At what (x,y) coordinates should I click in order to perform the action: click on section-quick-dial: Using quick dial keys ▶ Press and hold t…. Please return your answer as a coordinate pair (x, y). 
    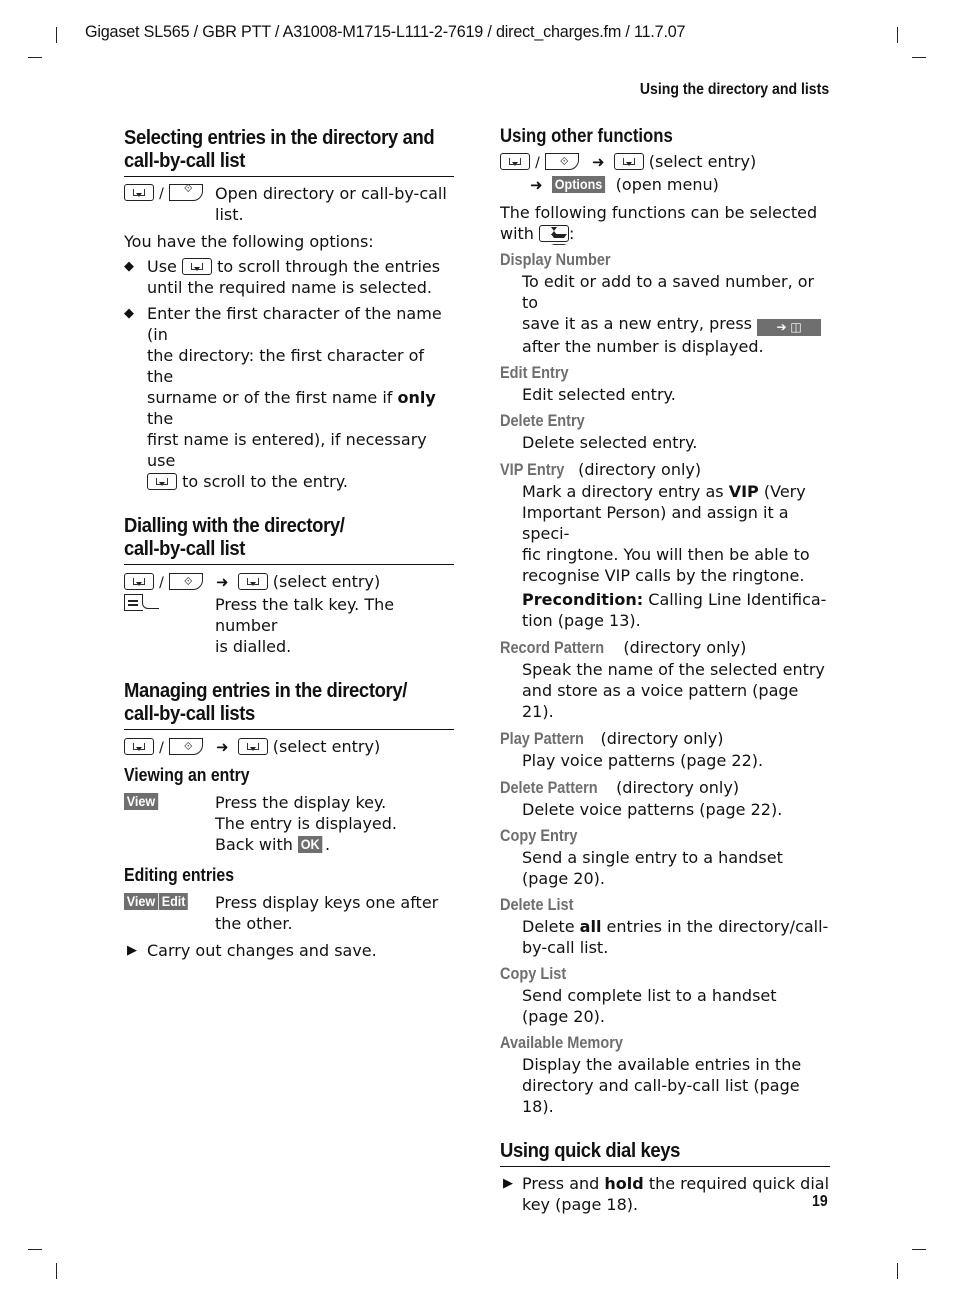
    Looking at the image, I should click on (665, 1177).